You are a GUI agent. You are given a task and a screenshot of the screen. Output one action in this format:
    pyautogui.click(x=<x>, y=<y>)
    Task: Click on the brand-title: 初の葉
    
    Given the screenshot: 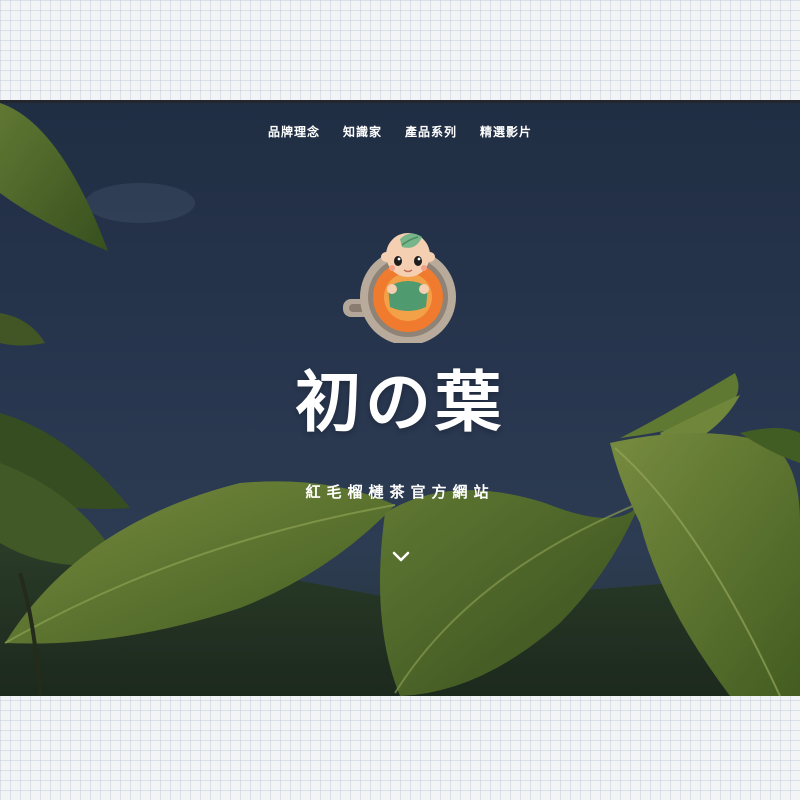 What is the action you would take?
    pyautogui.click(x=400, y=402)
    